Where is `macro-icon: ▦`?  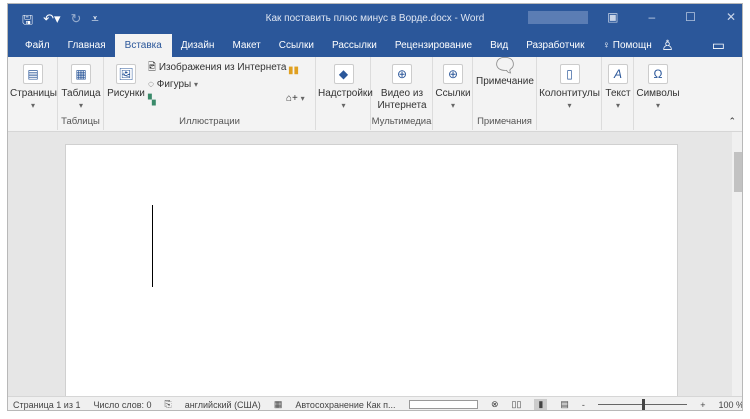
macro-icon: ▦ is located at coordinates (278, 404).